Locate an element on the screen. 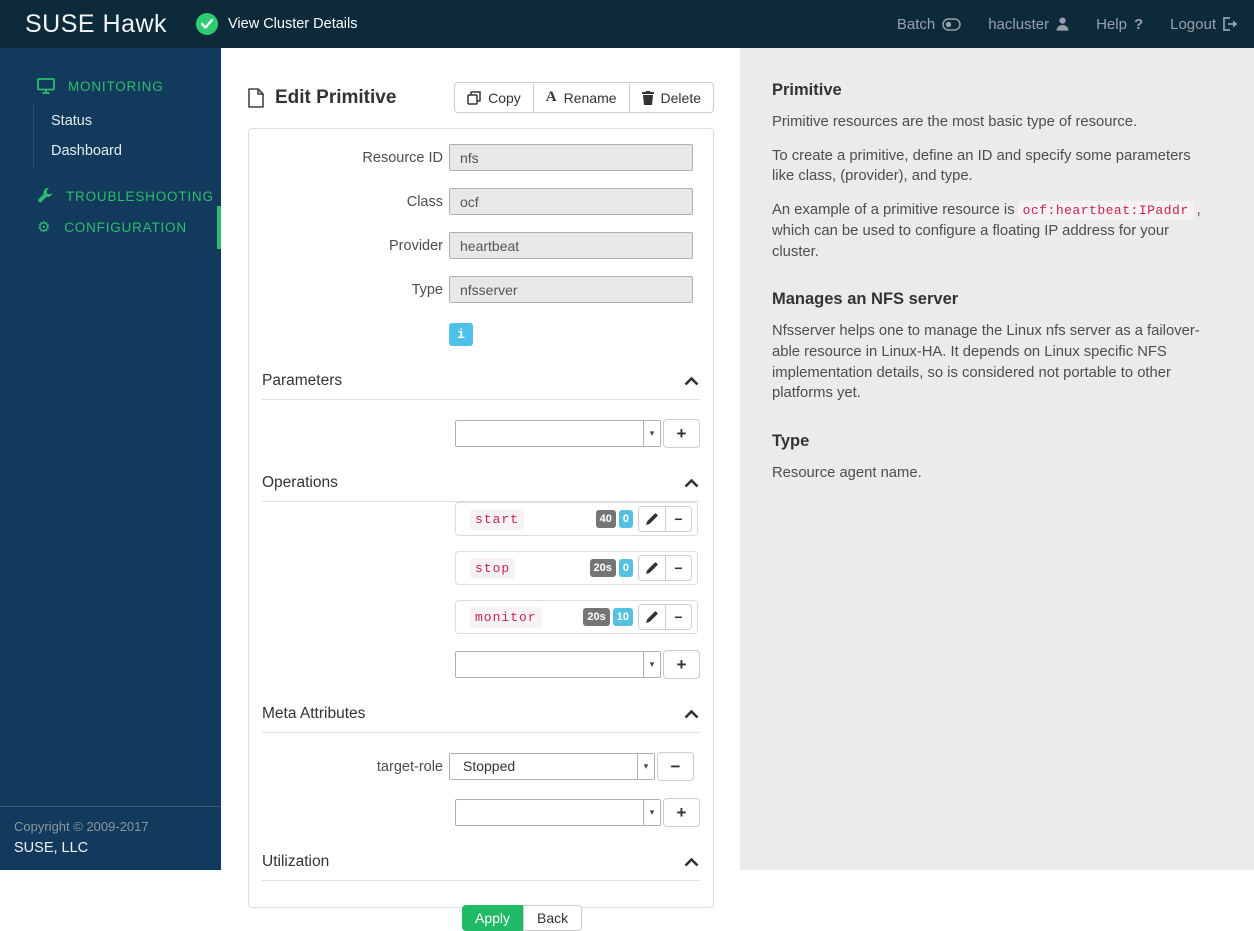  parameter-select: ▾ is located at coordinates (558, 433).